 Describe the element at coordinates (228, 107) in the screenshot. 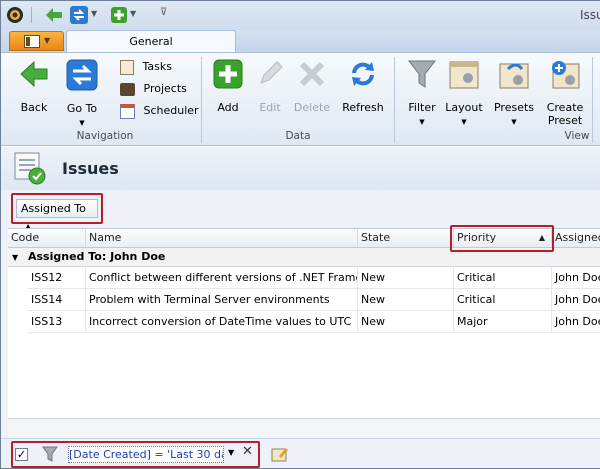

I see `add-label: Add` at that location.